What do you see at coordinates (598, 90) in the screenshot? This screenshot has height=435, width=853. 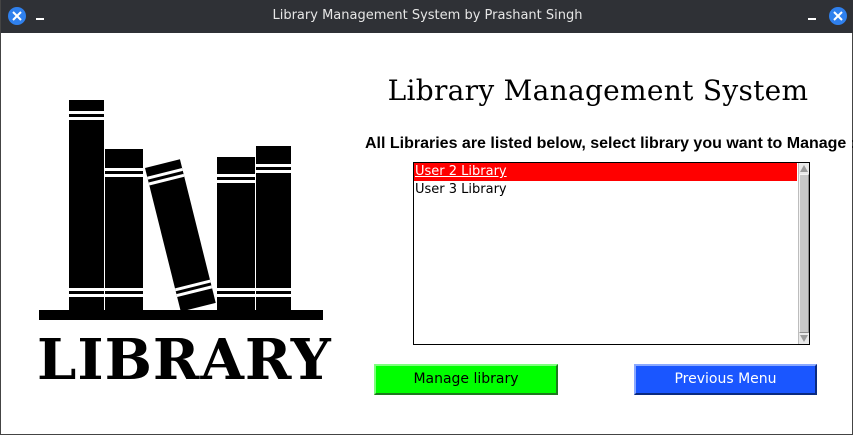 I see `page-title: Library Management System` at bounding box center [598, 90].